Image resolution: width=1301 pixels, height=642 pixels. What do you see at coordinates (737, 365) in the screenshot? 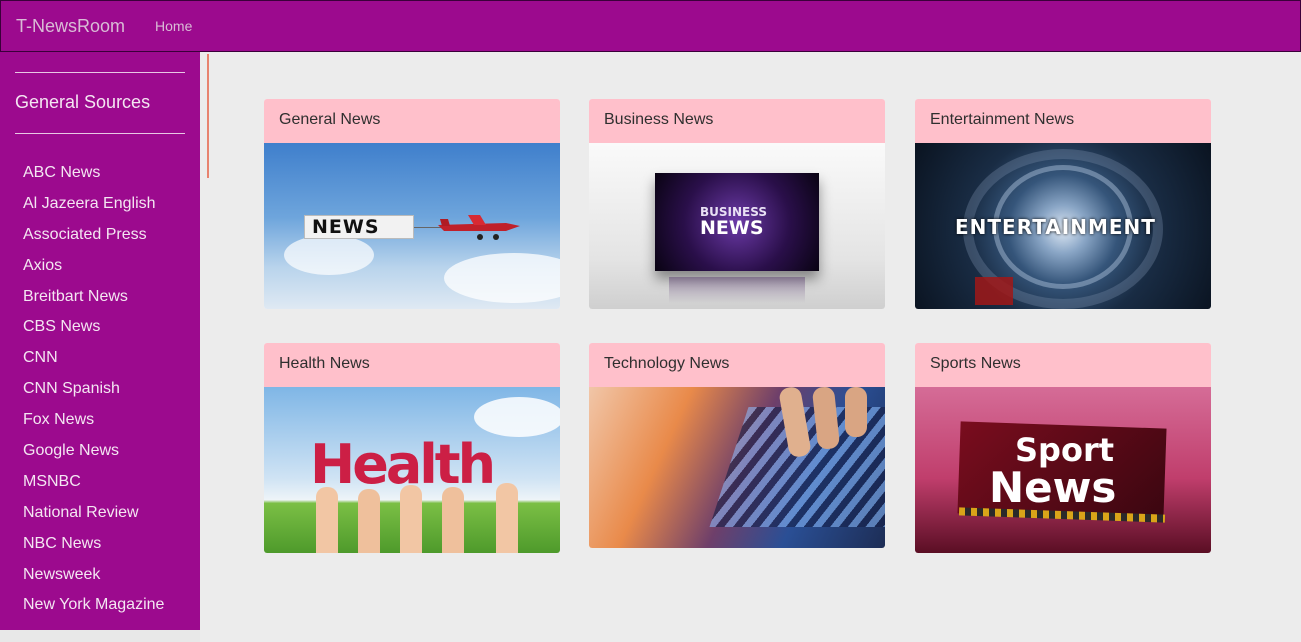
I see `card-title: Technology News` at bounding box center [737, 365].